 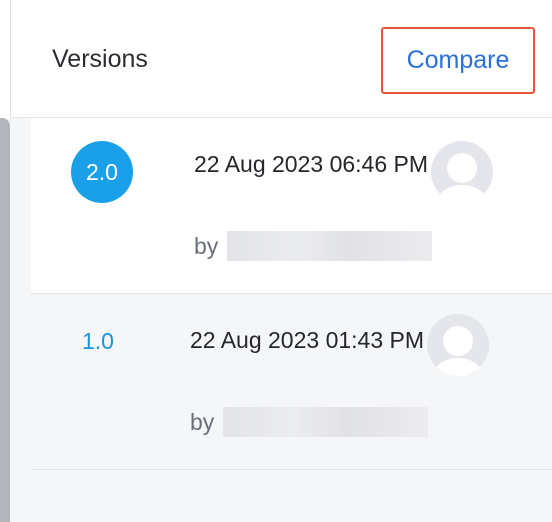 I want to click on version-badge: 2.0, so click(x=102, y=172).